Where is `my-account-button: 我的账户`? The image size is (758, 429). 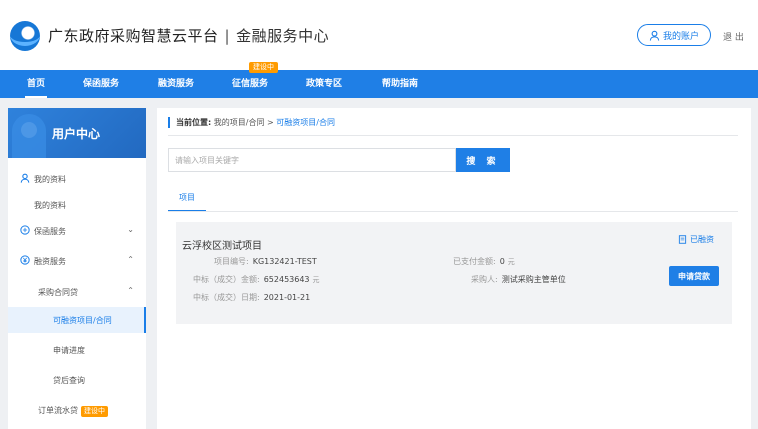
my-account-button: 我的账户 is located at coordinates (674, 35).